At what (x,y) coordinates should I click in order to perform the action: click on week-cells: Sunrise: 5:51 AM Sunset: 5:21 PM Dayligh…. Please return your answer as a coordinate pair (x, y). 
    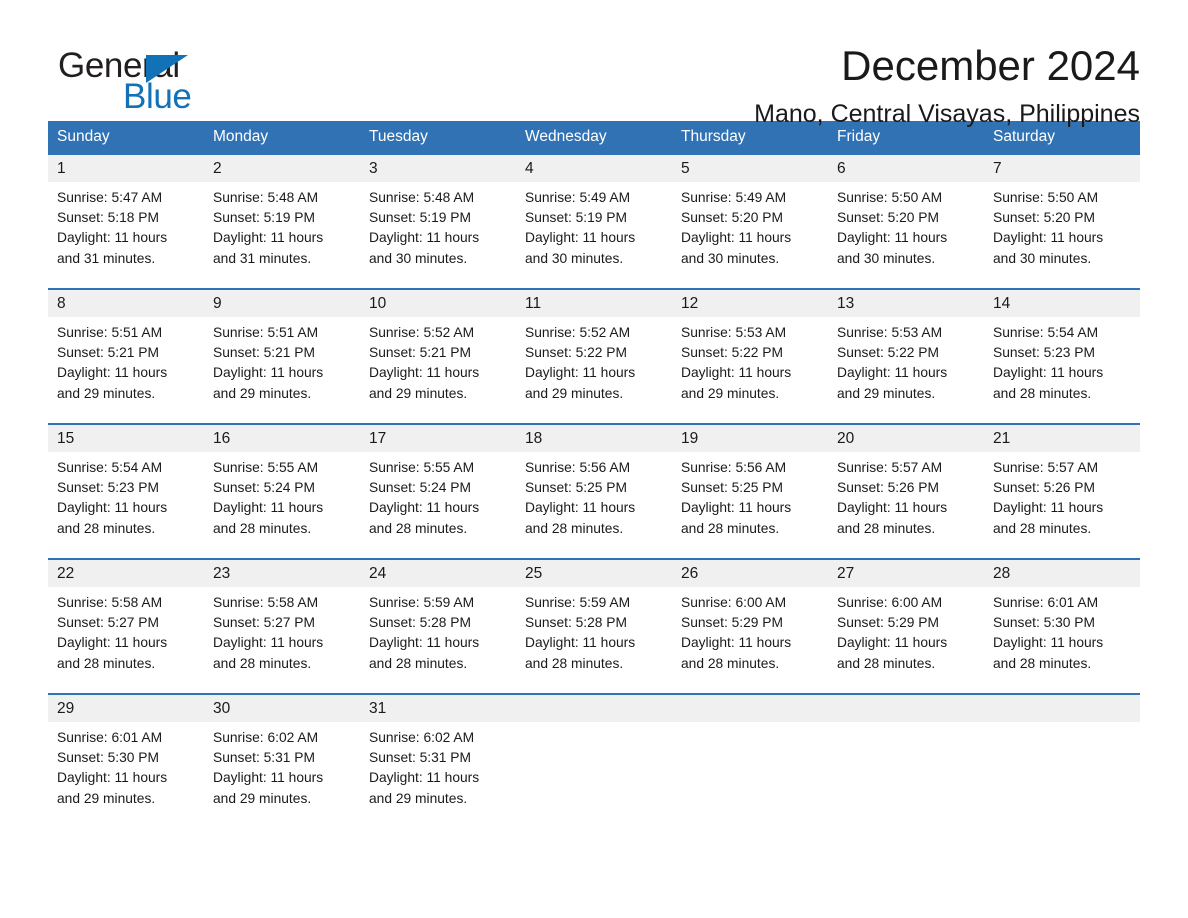
    Looking at the image, I should click on (594, 370).